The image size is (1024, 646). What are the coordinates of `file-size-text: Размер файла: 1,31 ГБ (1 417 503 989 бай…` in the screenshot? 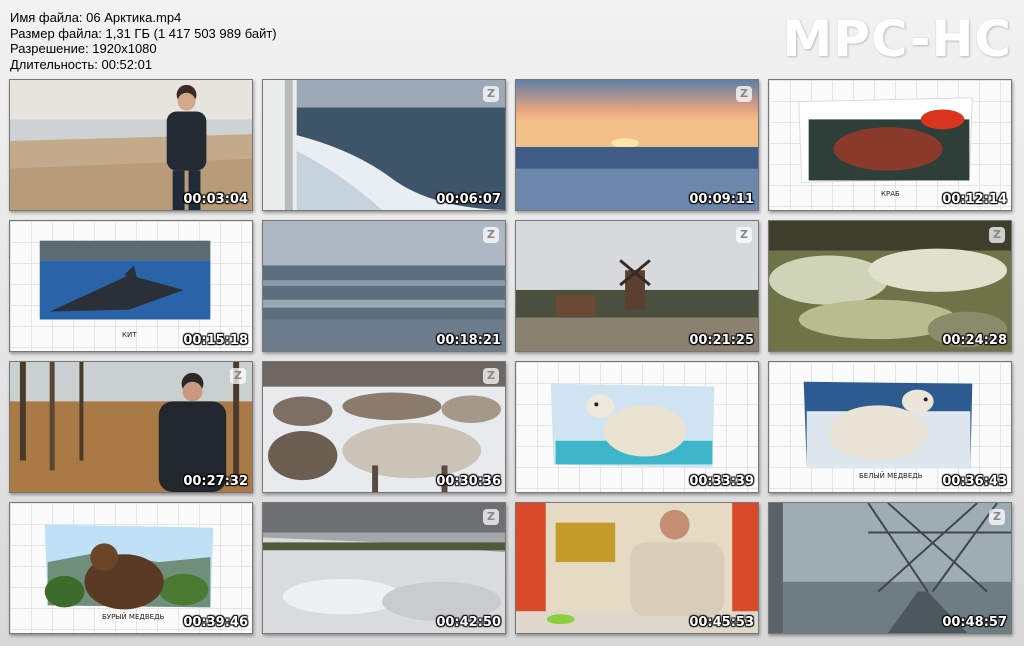 It's located at (143, 33).